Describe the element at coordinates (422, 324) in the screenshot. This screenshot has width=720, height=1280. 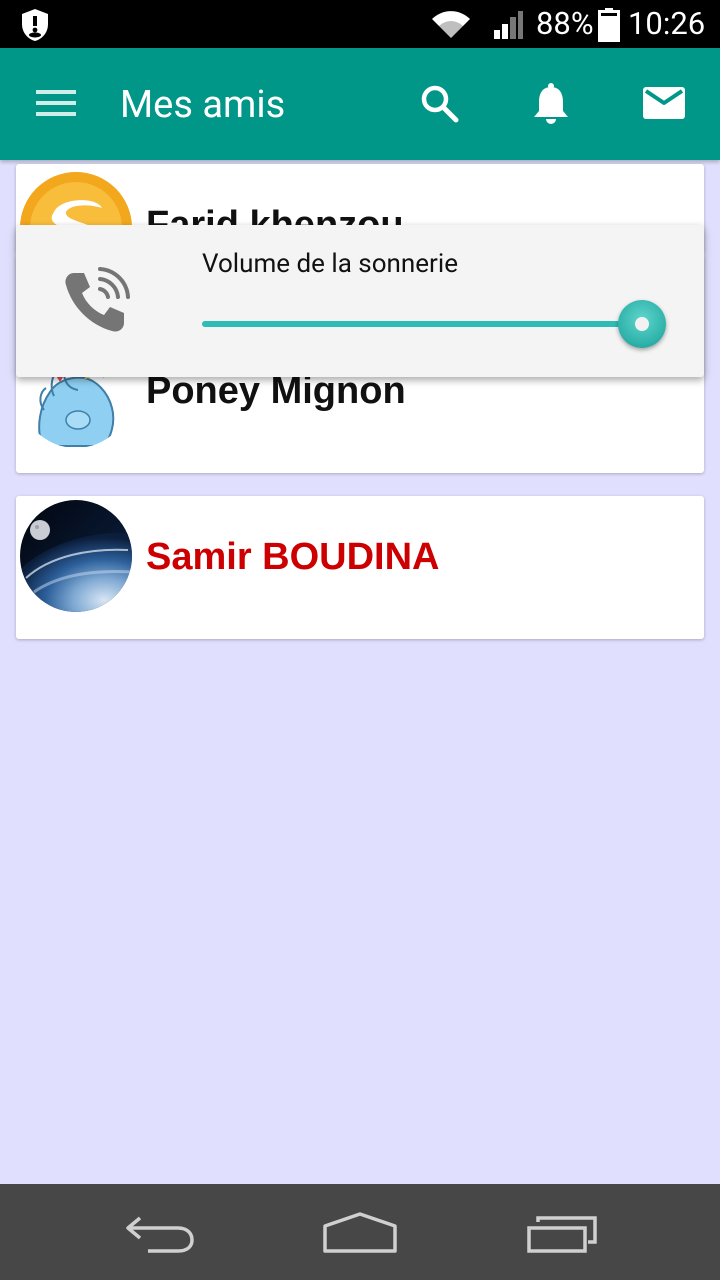
I see `volume-slider-fill` at that location.